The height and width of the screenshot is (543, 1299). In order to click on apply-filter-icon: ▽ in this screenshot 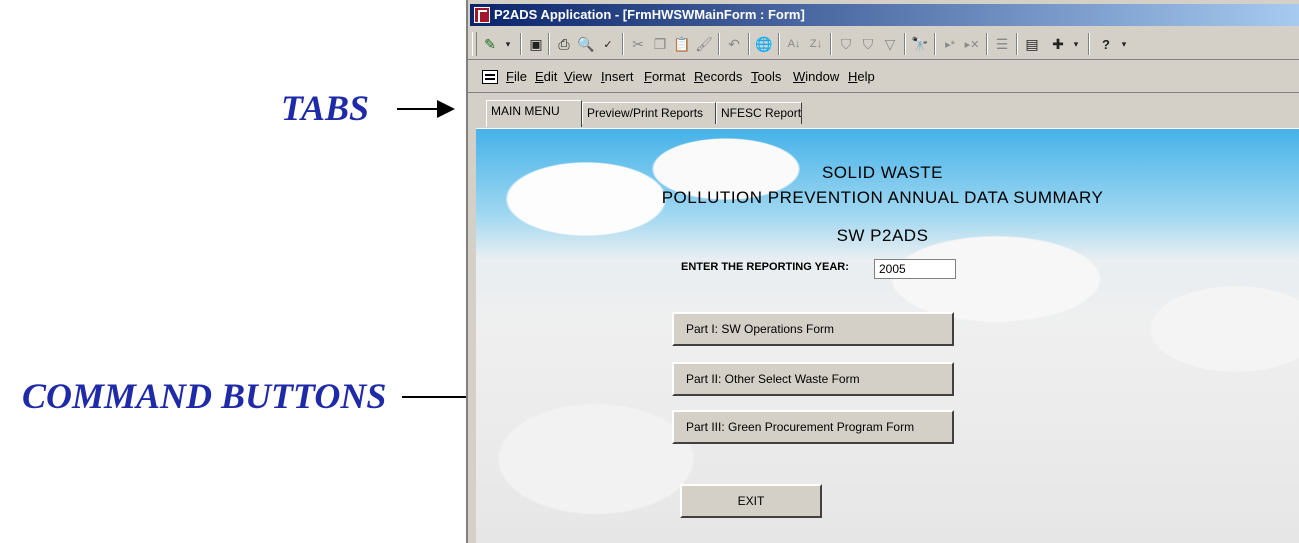, I will do `click(890, 44)`.